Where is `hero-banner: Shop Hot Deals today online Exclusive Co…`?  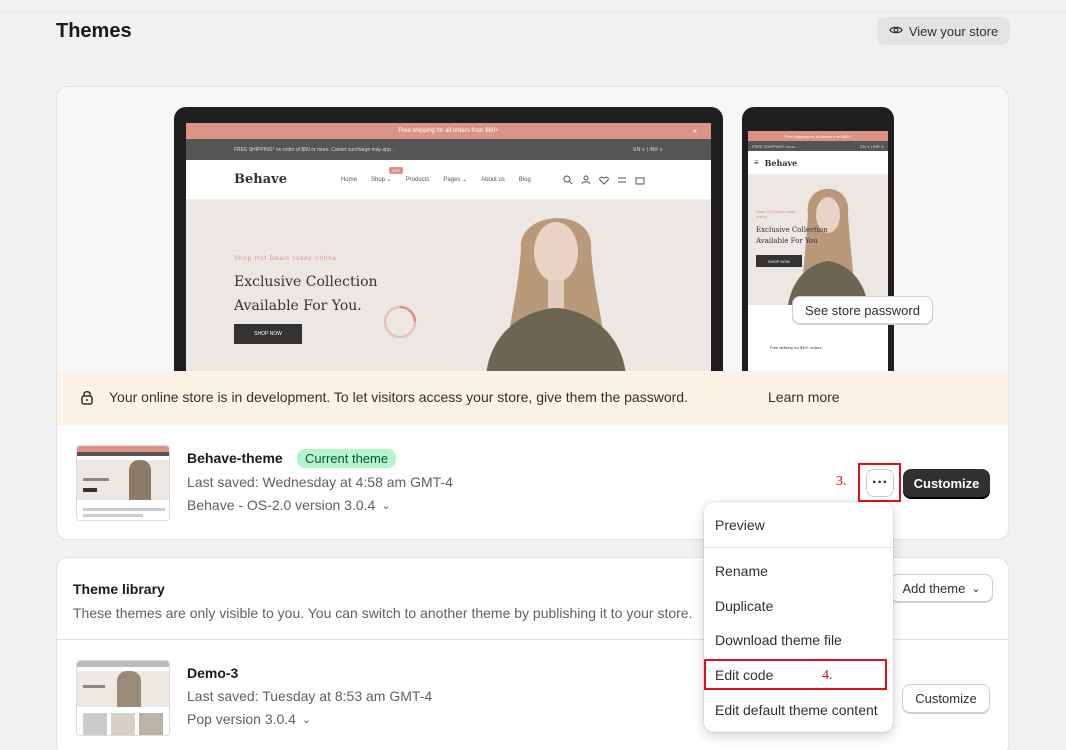
hero-banner: Shop Hot Deals today online Exclusive Co… is located at coordinates (448, 285).